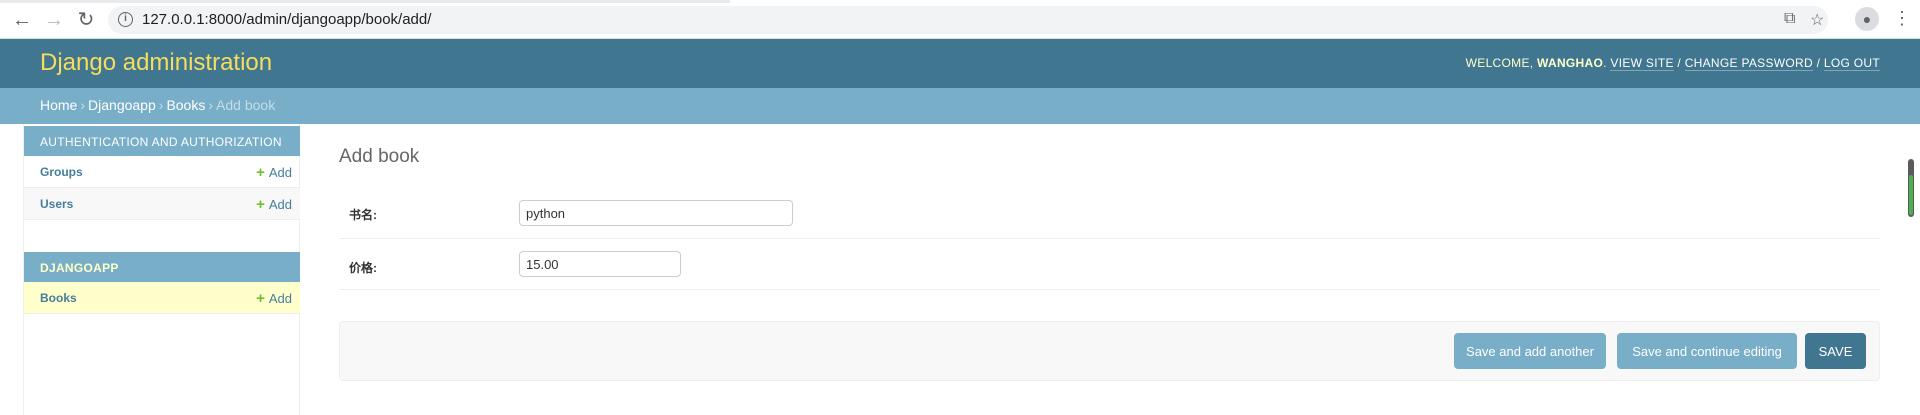 This screenshot has height=415, width=1920. What do you see at coordinates (1835, 351) in the screenshot?
I see `save-button: SAVE` at bounding box center [1835, 351].